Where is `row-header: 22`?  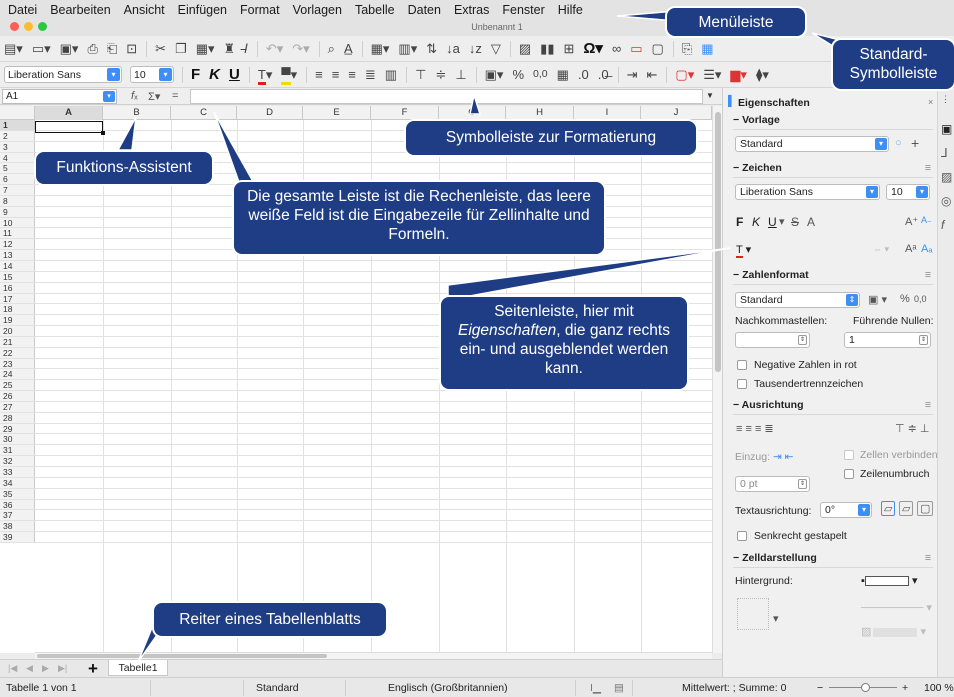 row-header: 22 is located at coordinates (17, 352).